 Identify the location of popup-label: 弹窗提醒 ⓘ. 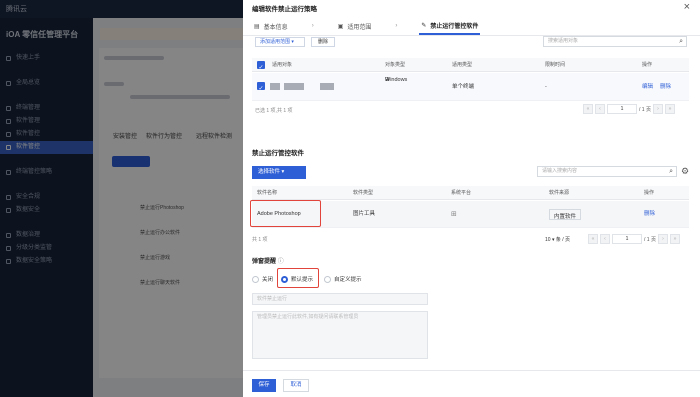
(268, 262).